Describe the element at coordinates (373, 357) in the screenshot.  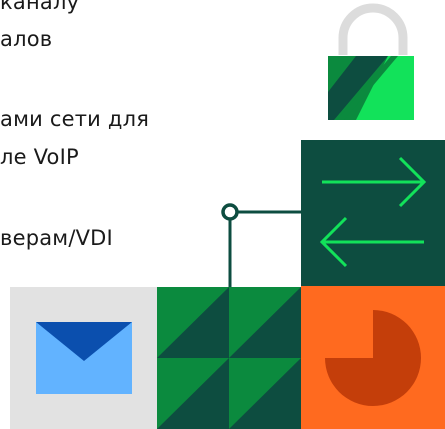
I see `pie-chart-icon` at that location.